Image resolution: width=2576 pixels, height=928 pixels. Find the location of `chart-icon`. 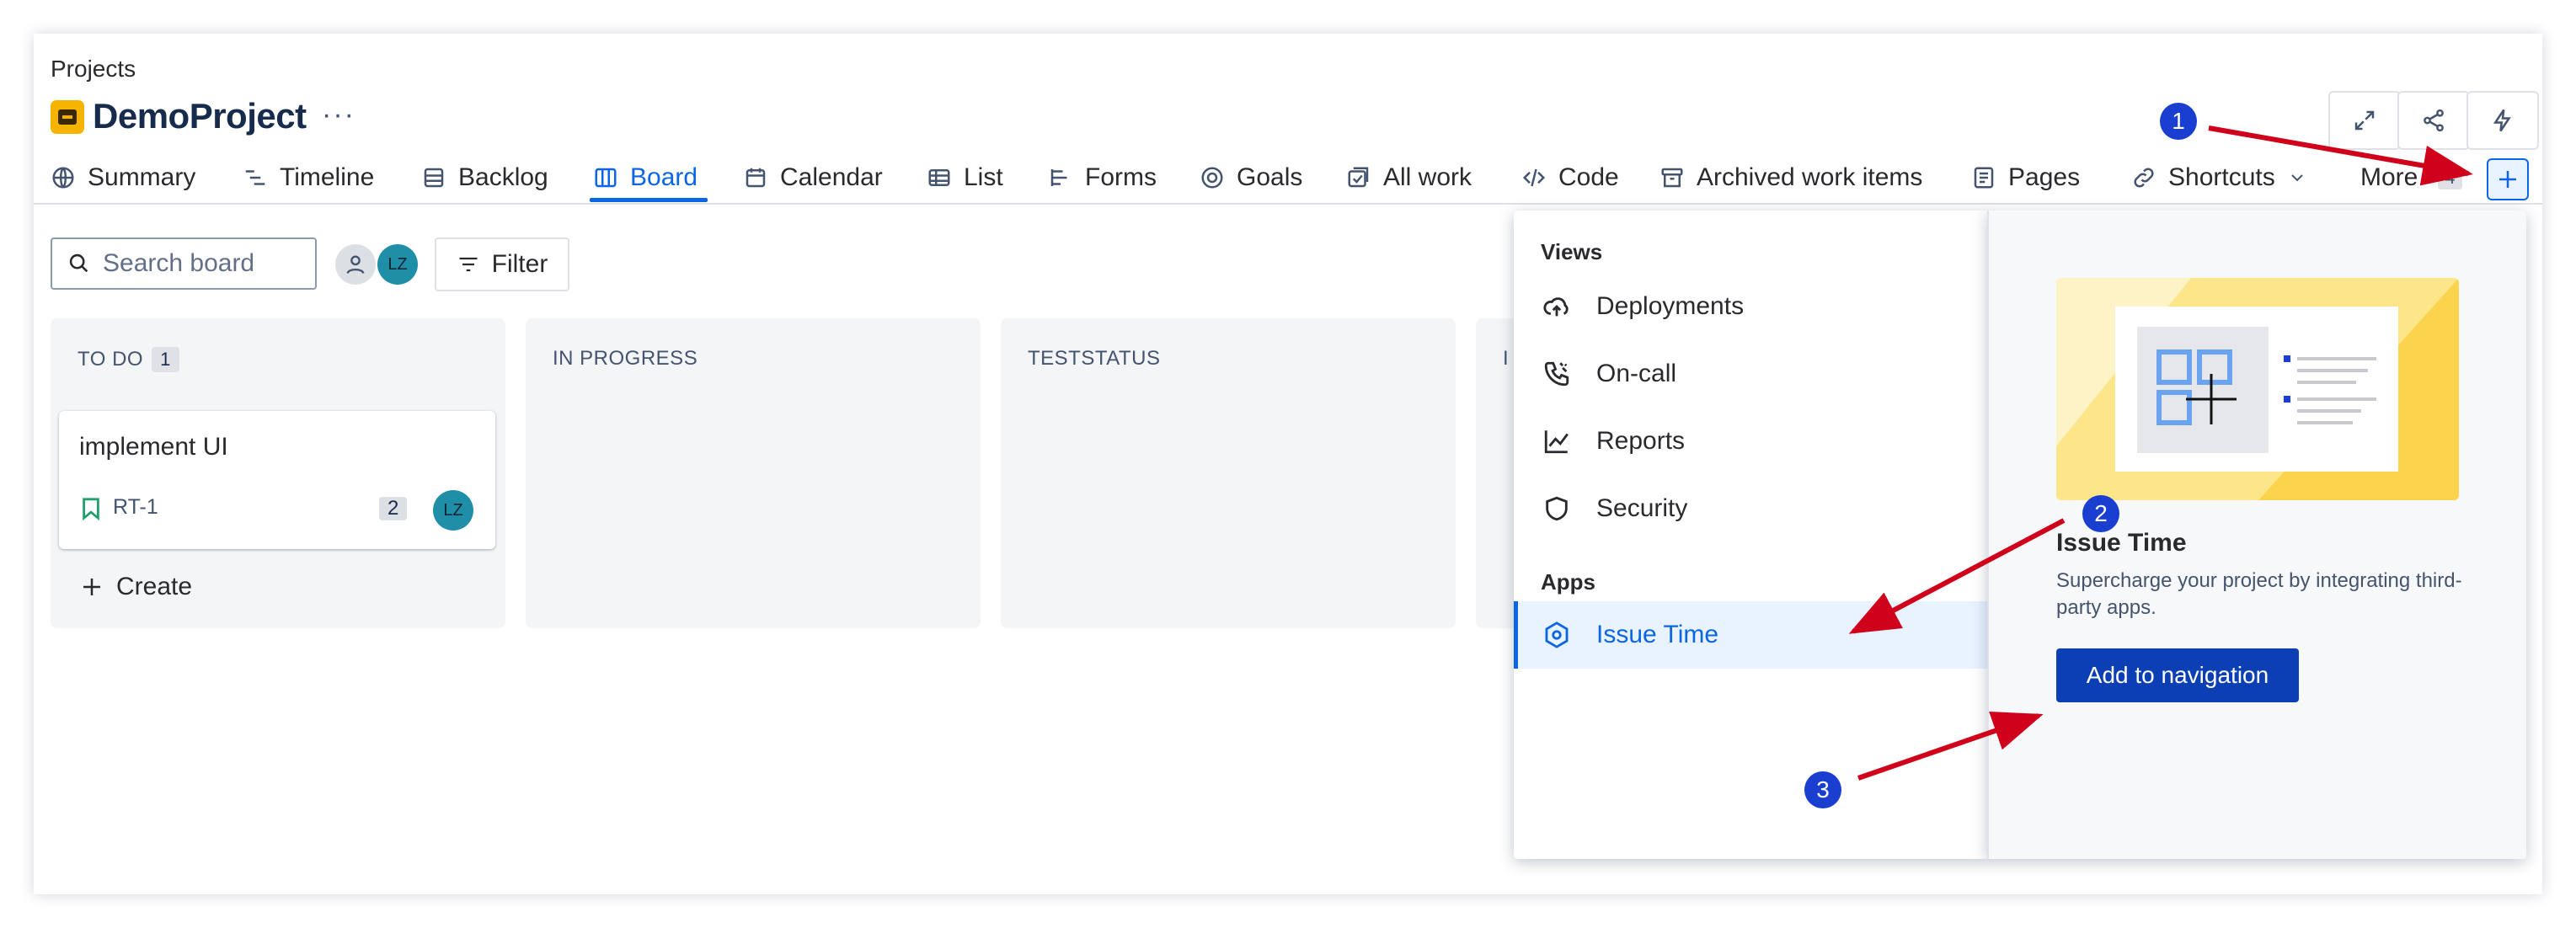

chart-icon is located at coordinates (1556, 442).